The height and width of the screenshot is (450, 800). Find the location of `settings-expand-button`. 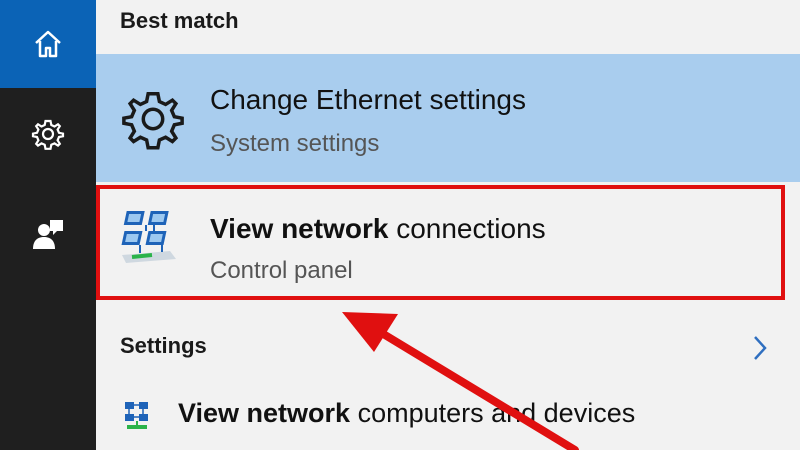

settings-expand-button is located at coordinates (760, 348).